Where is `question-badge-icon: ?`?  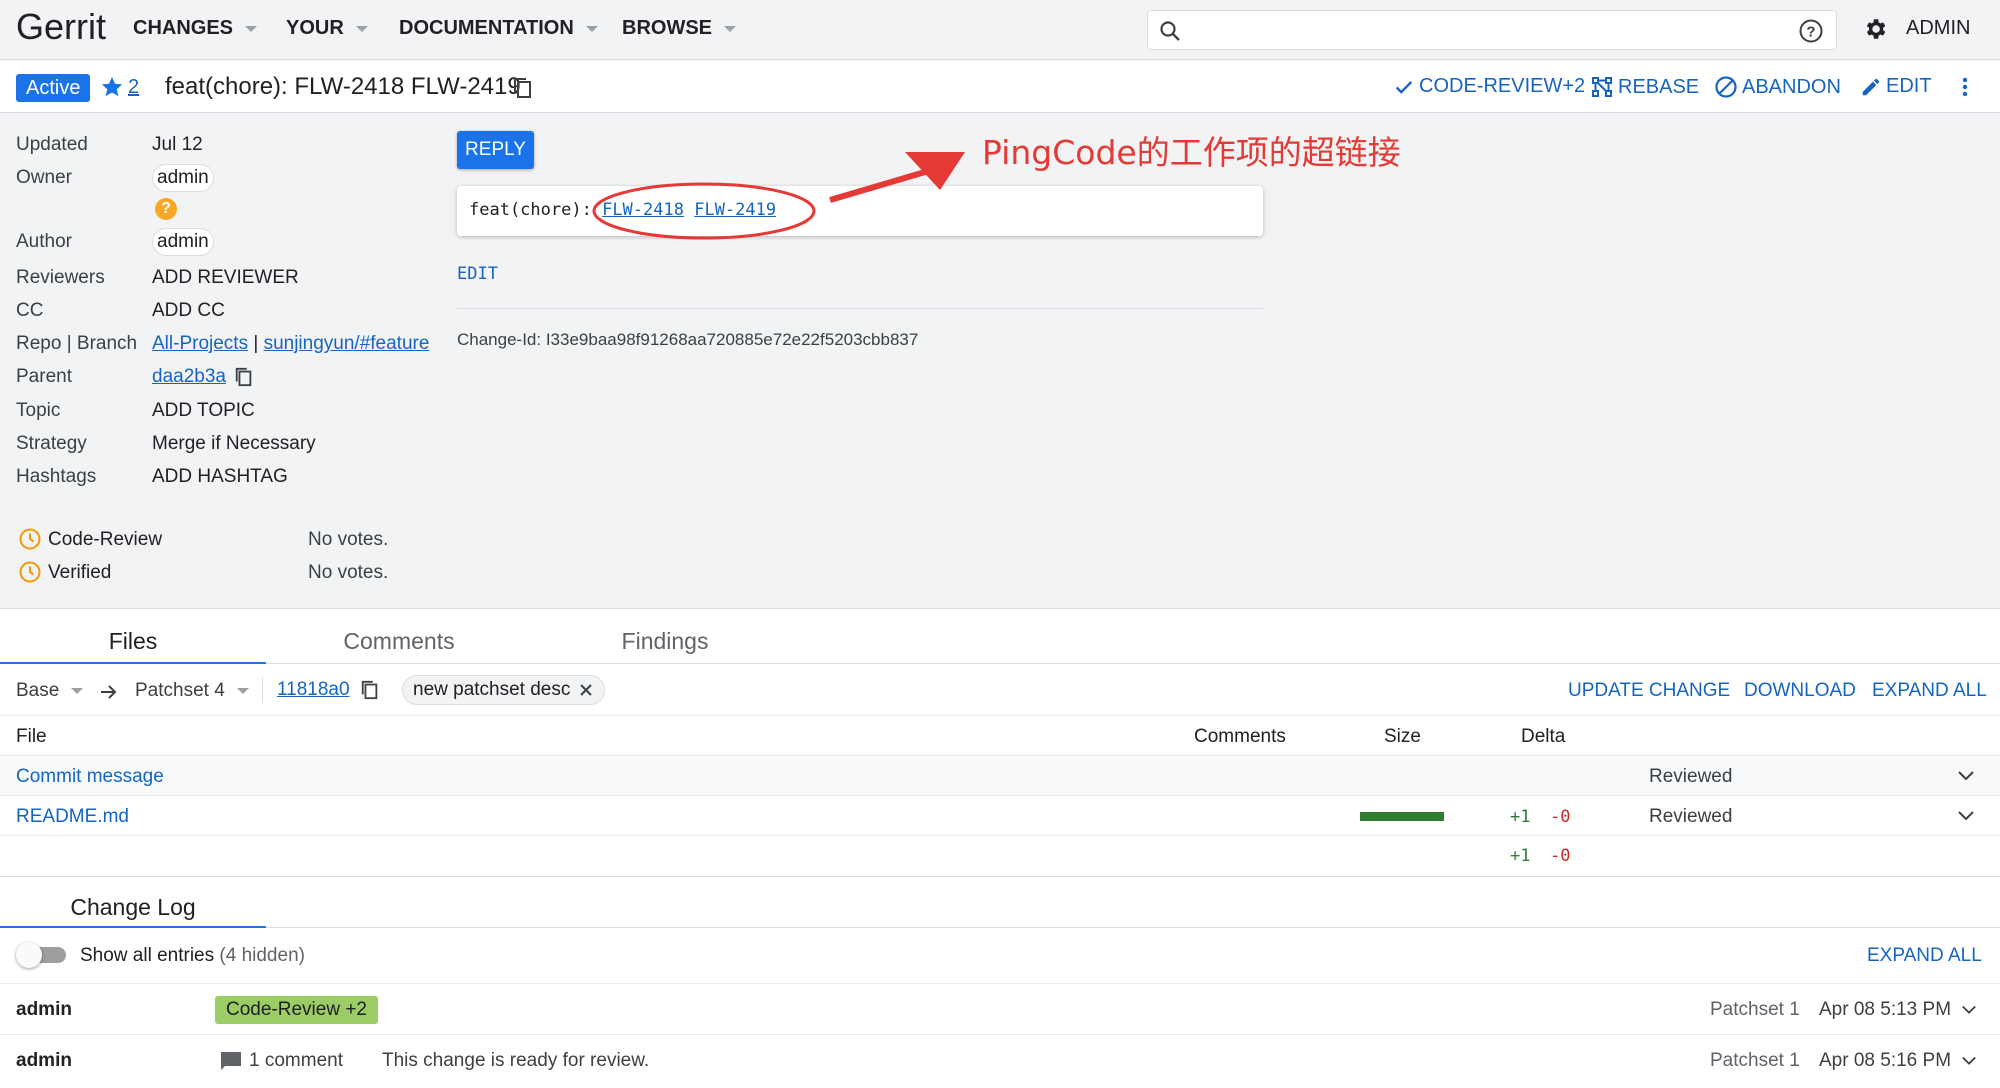
question-badge-icon: ? is located at coordinates (166, 209).